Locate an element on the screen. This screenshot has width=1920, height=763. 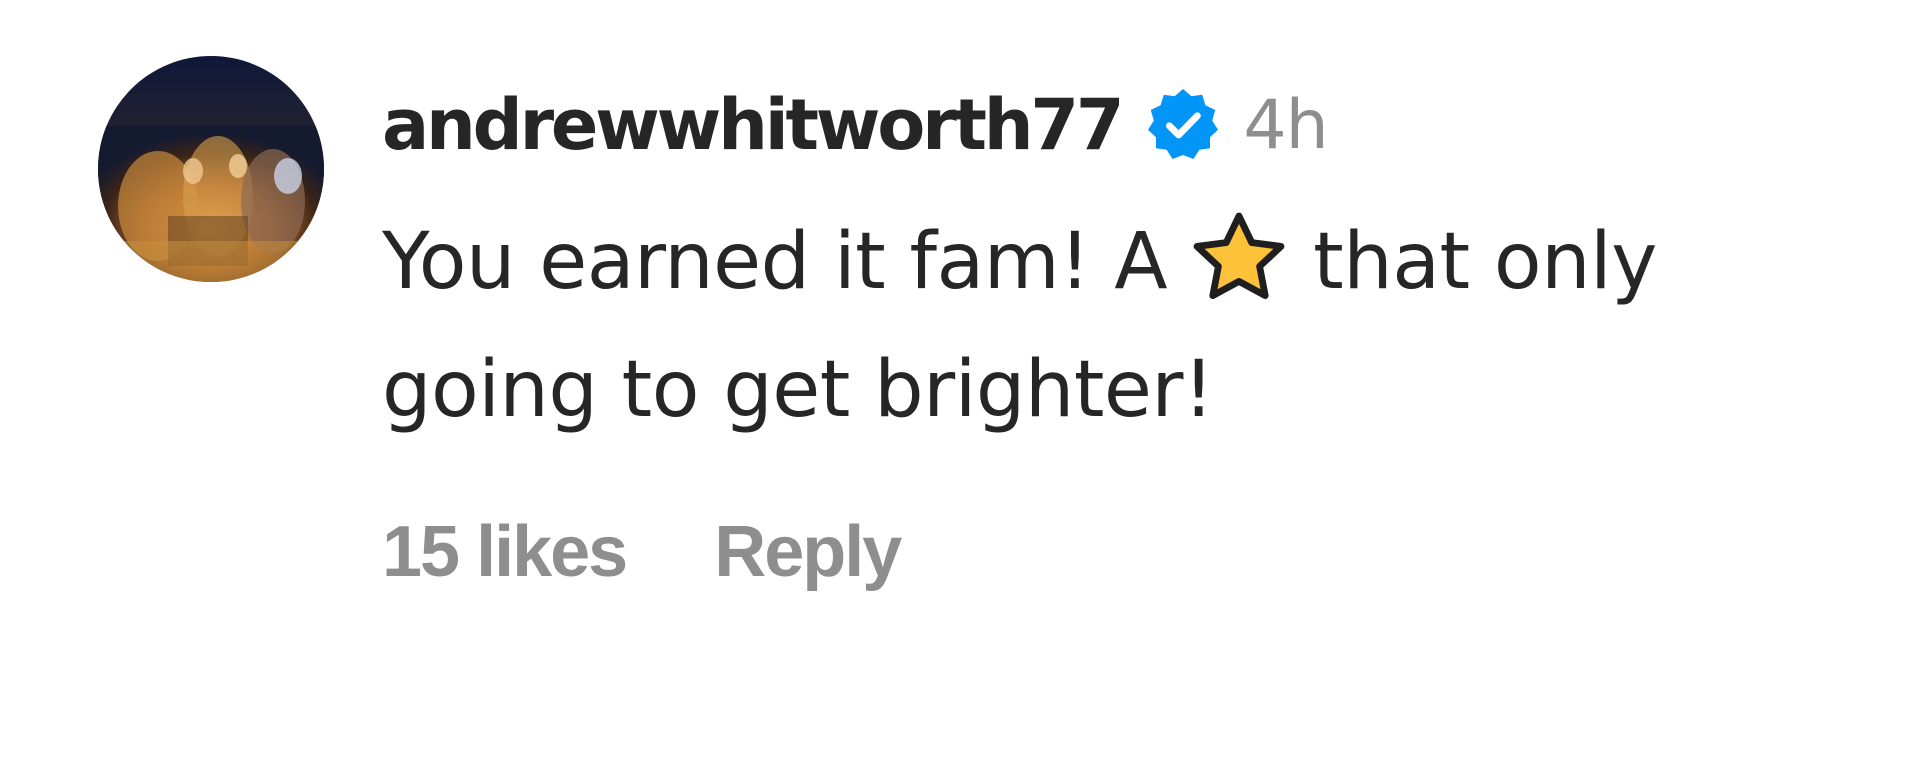
comment-text-after-emoji: that only is located at coordinates (1485, 262).